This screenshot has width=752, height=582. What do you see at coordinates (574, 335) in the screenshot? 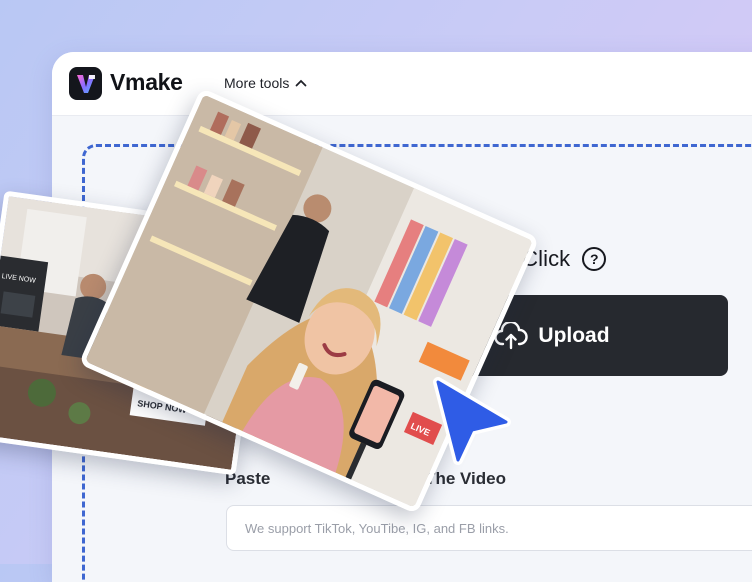
I see `upload-button-label: Upload` at bounding box center [574, 335].